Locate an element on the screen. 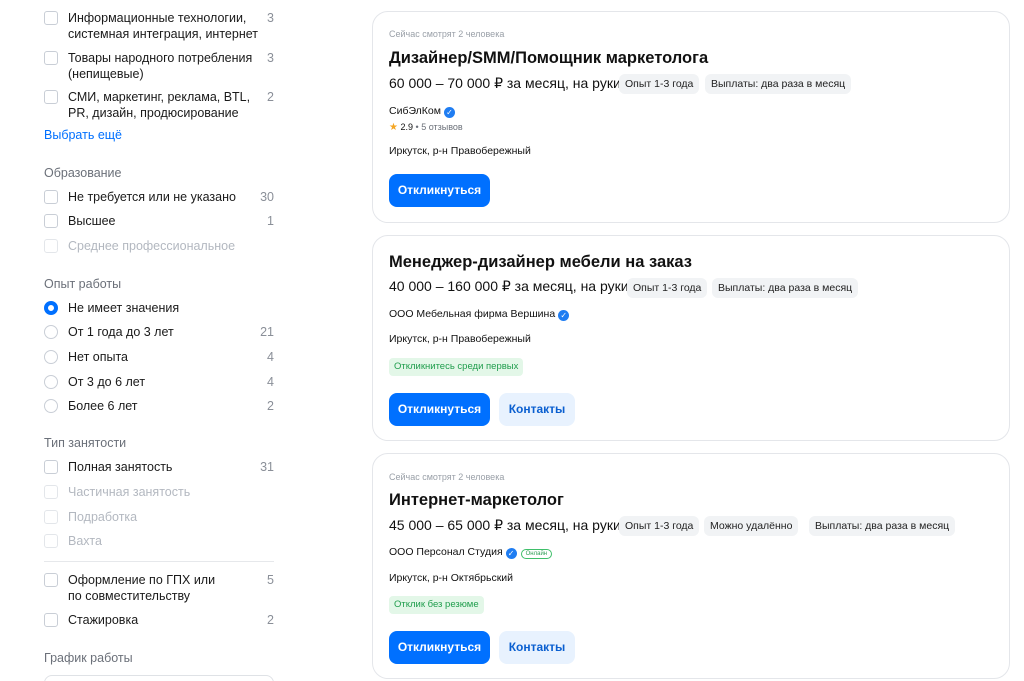 The width and height of the screenshot is (1024, 681). company-rating: ★ 2.9 • 5 отзывов is located at coordinates (426, 127).